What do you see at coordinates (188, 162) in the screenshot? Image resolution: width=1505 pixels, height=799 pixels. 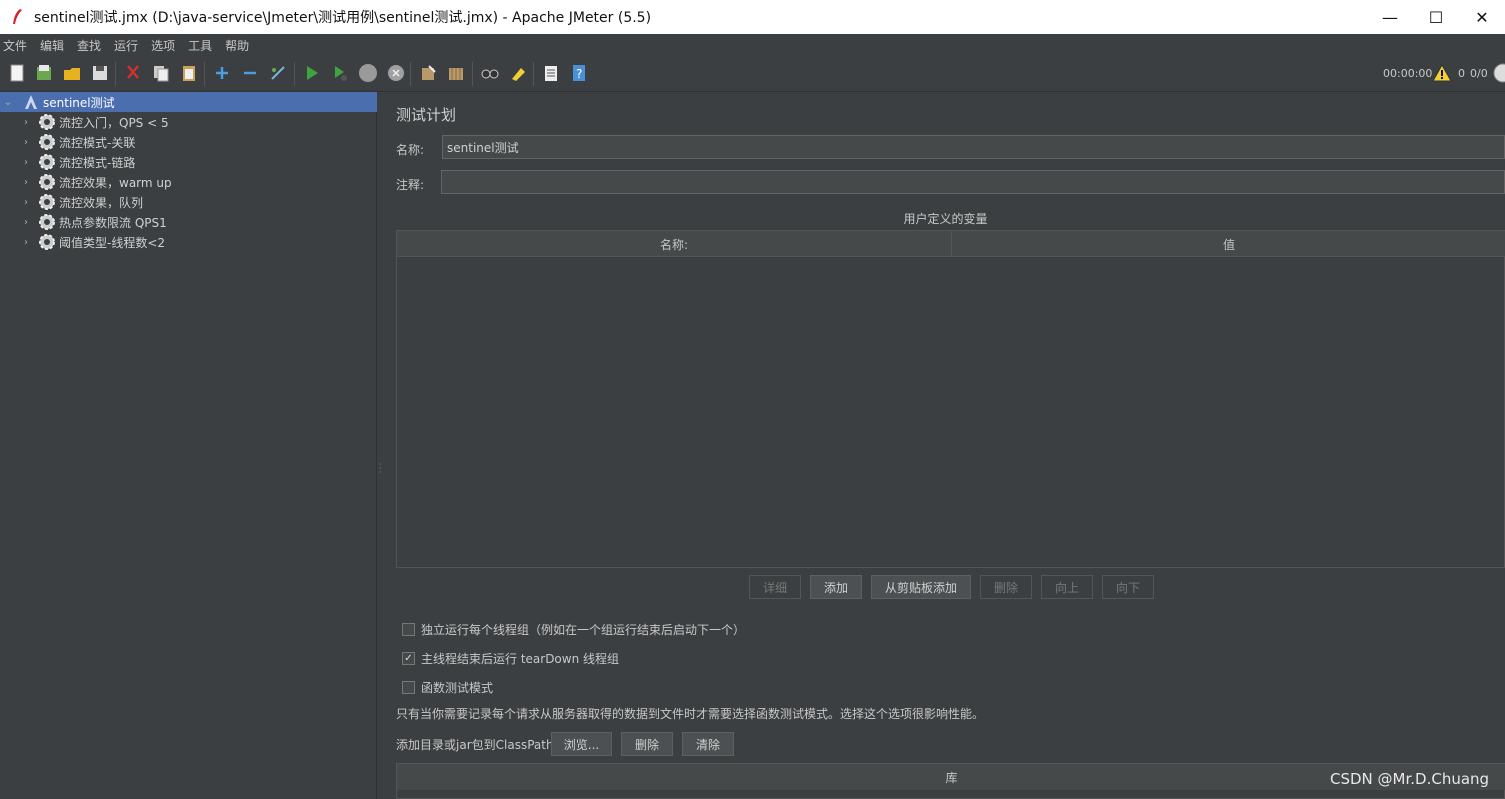 I see `tree-item-thread-group: › 流控模式-链路` at bounding box center [188, 162].